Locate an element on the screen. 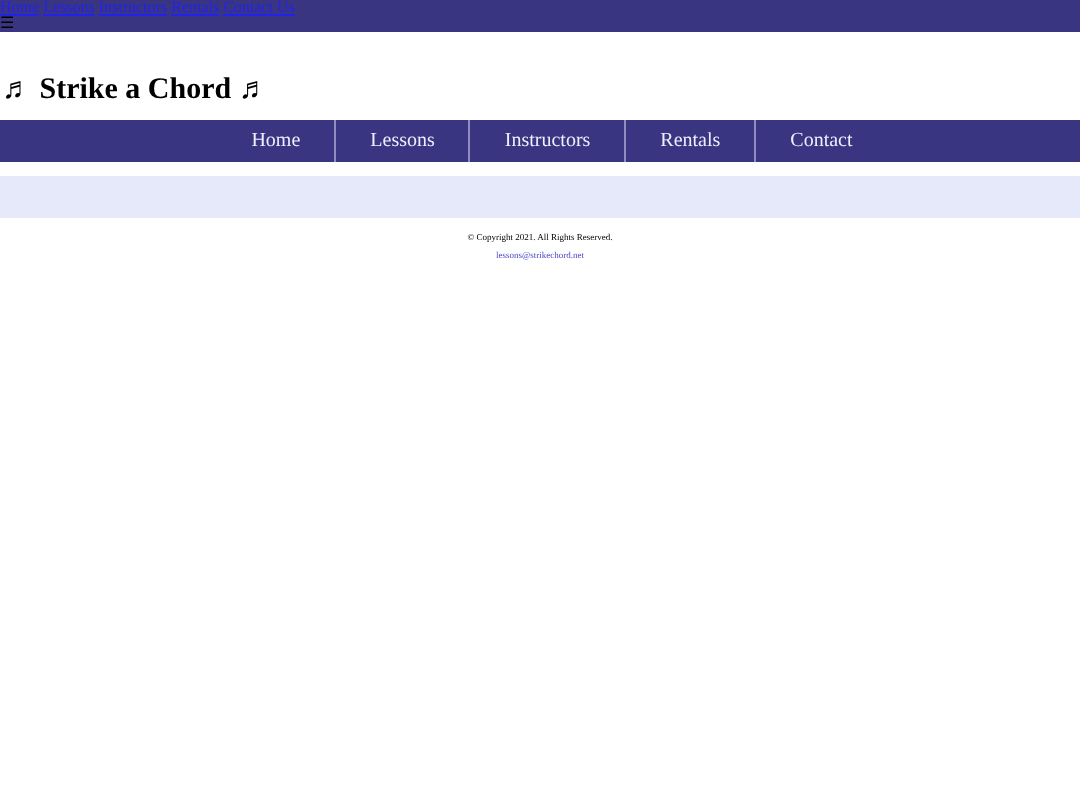 The image size is (1080, 810). nav-link: Contact is located at coordinates (820, 141).